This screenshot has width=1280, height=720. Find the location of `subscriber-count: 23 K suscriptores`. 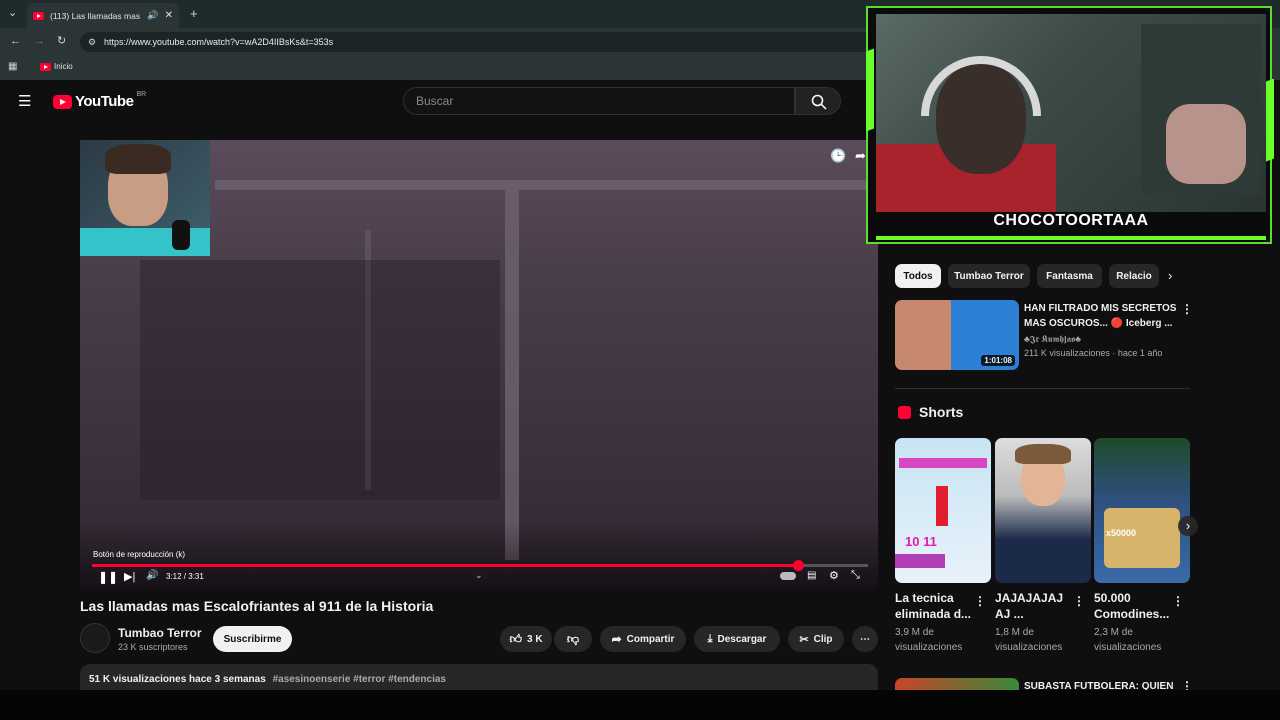

subscriber-count: 23 K suscriptores is located at coordinates (153, 647).